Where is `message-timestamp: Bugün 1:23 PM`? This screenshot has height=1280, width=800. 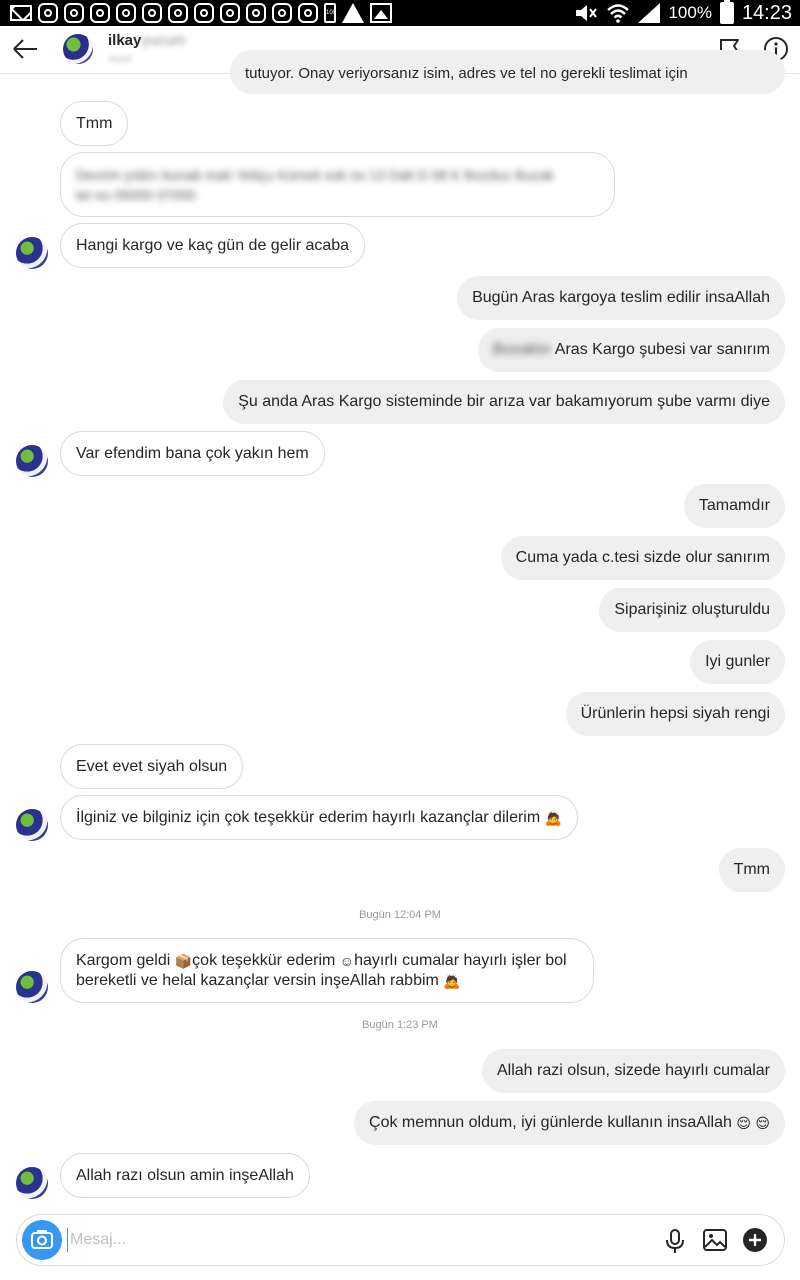 message-timestamp: Bugün 1:23 PM is located at coordinates (400, 1025).